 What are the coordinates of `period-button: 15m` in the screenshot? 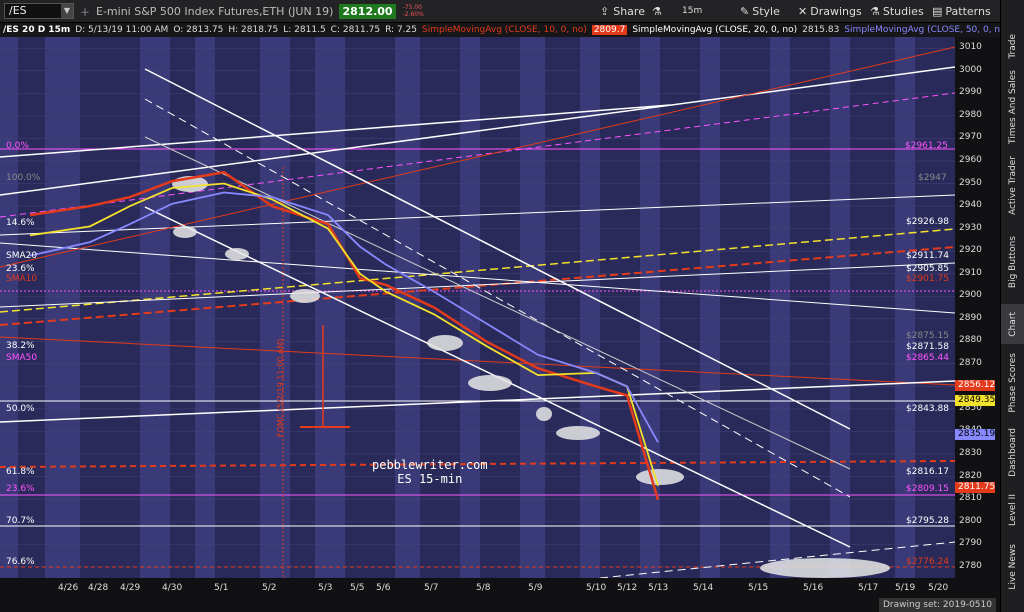 It's located at (692, 11).